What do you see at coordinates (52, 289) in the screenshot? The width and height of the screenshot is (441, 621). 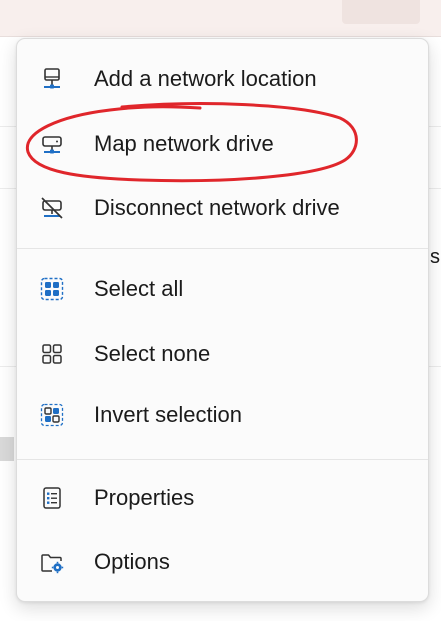 I see `select-all-icon` at bounding box center [52, 289].